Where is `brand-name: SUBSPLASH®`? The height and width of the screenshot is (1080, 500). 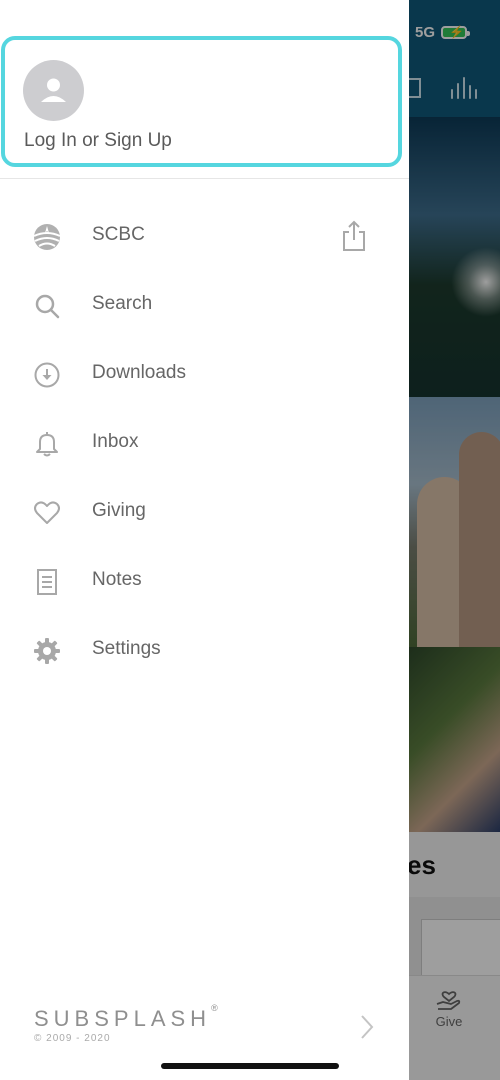
brand-name: SUBSPLASH® is located at coordinates (126, 1017).